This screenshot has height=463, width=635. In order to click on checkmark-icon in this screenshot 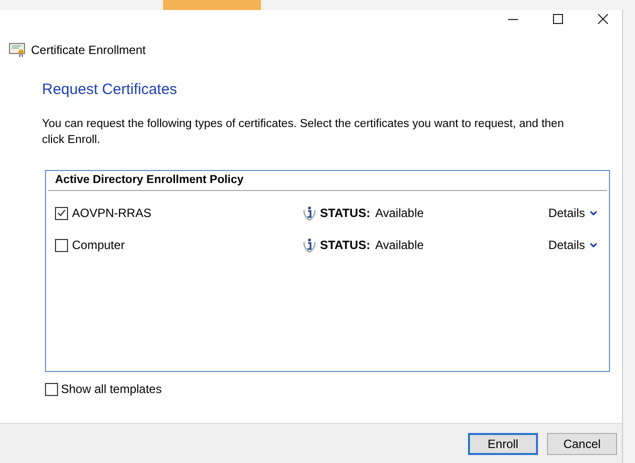, I will do `click(61, 213)`.